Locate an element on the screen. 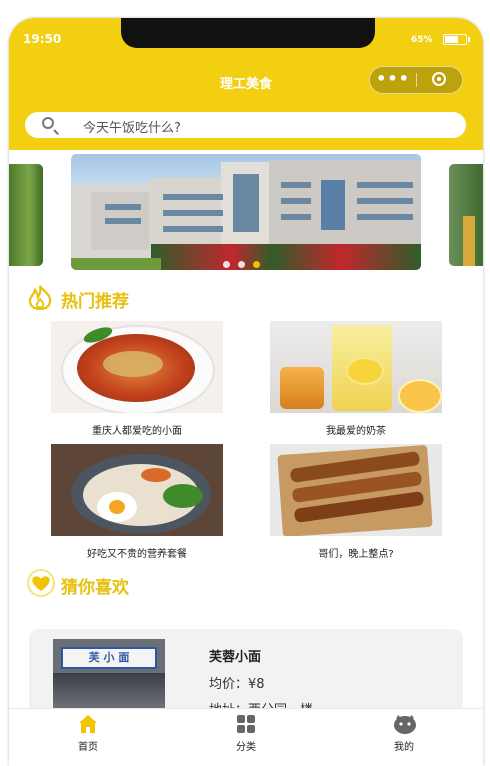 The height and width of the screenshot is (766, 490). hot-item-card: 好吃又不贵的营养套餐 is located at coordinates (137, 502).